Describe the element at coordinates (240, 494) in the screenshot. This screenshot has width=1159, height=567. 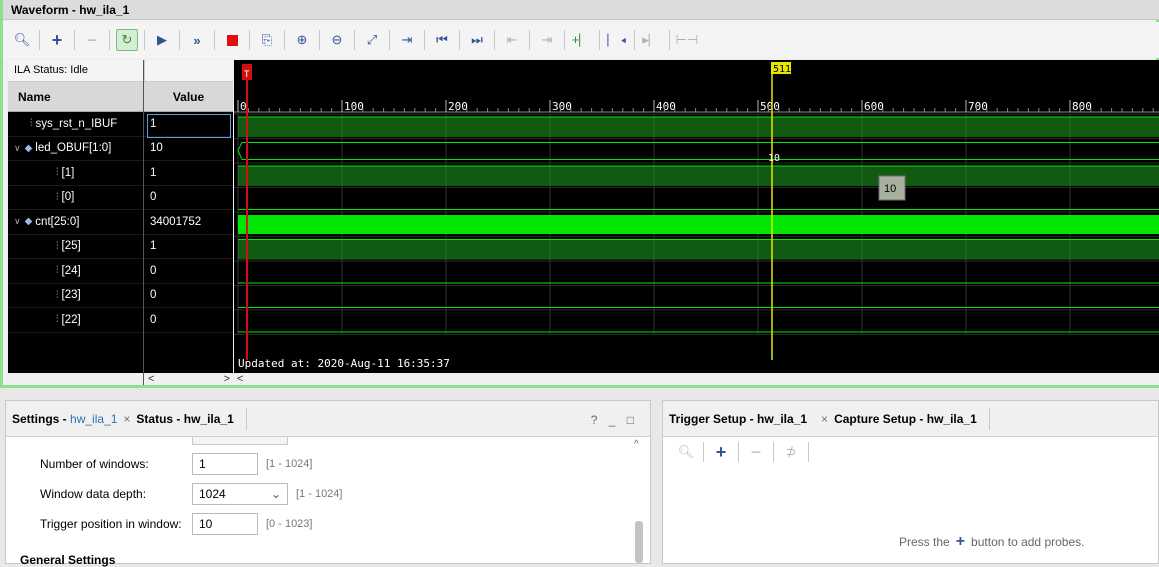
I see `window-depth-select: 1024 ⌄` at that location.